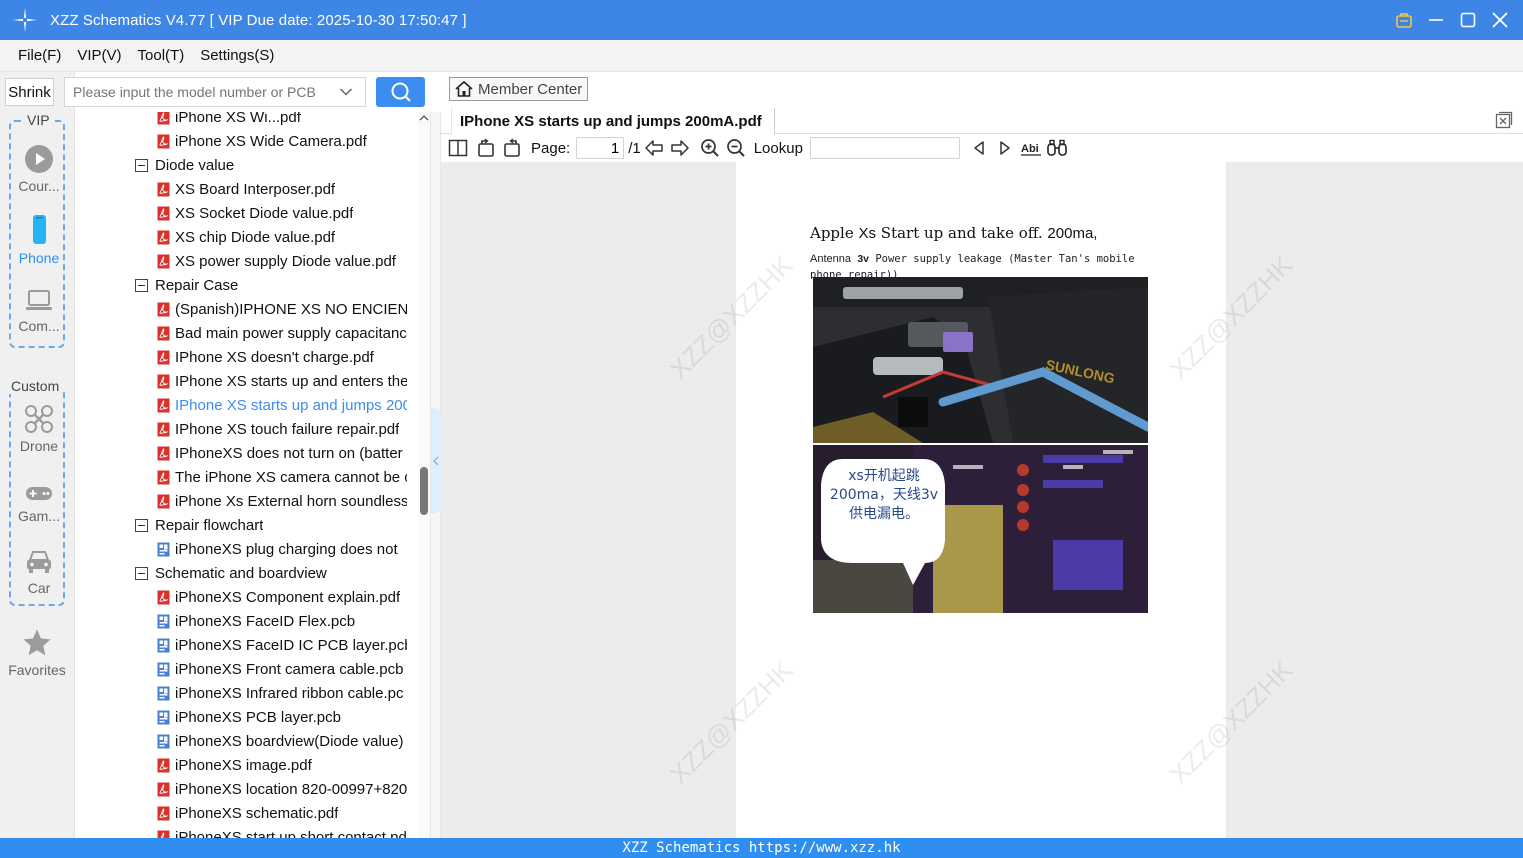 The height and width of the screenshot is (858, 1523). I want to click on panel-splitter, so click(435, 475).